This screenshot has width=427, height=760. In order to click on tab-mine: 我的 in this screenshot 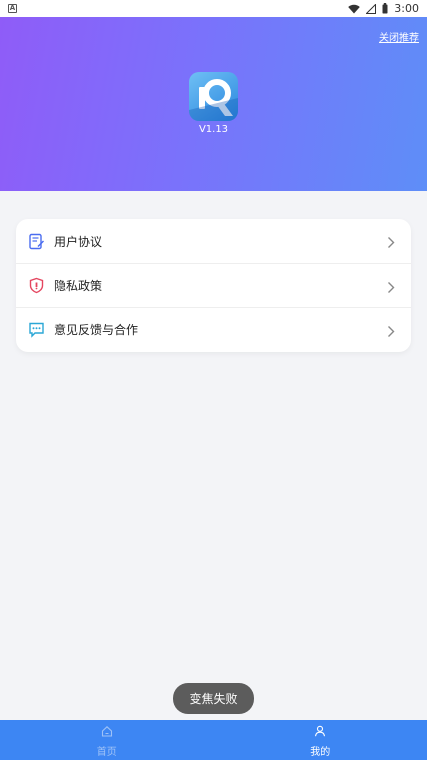, I will do `click(320, 740)`.